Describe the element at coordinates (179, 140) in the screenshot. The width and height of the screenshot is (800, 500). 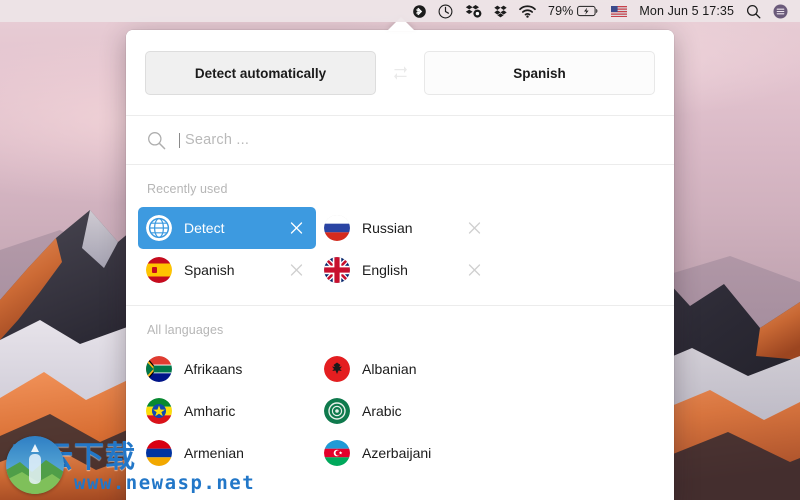
I see `text-caret` at that location.